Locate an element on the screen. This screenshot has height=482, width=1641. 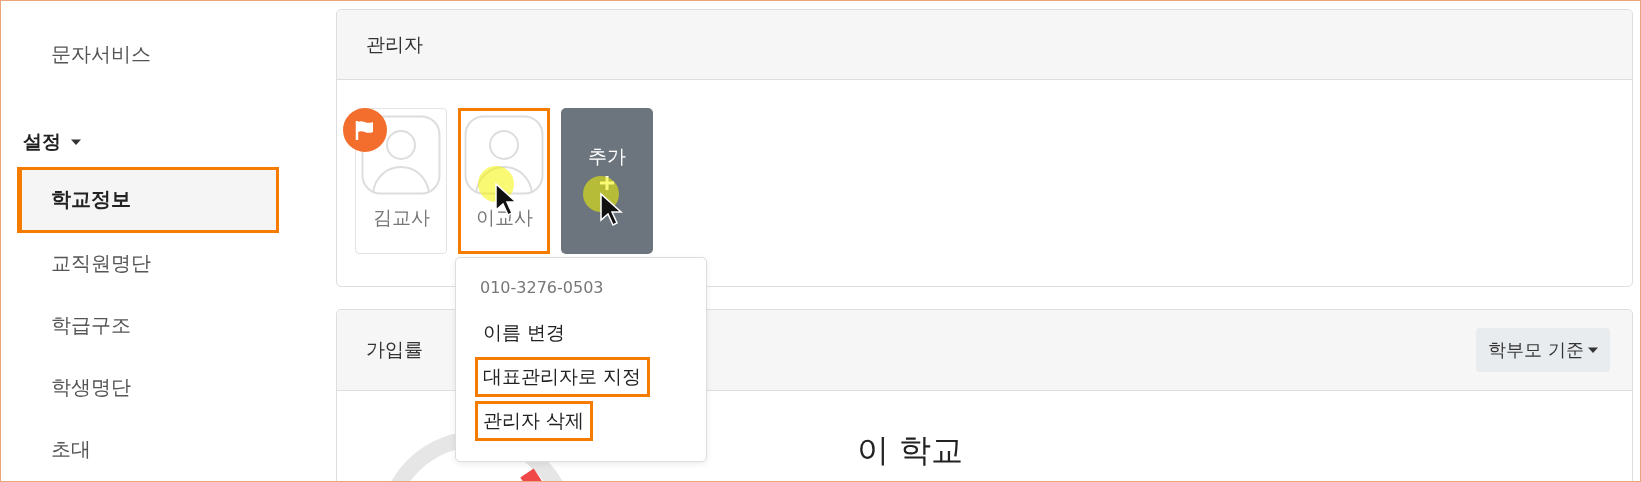
sidebar-item: 학생명단 is located at coordinates (148, 387).